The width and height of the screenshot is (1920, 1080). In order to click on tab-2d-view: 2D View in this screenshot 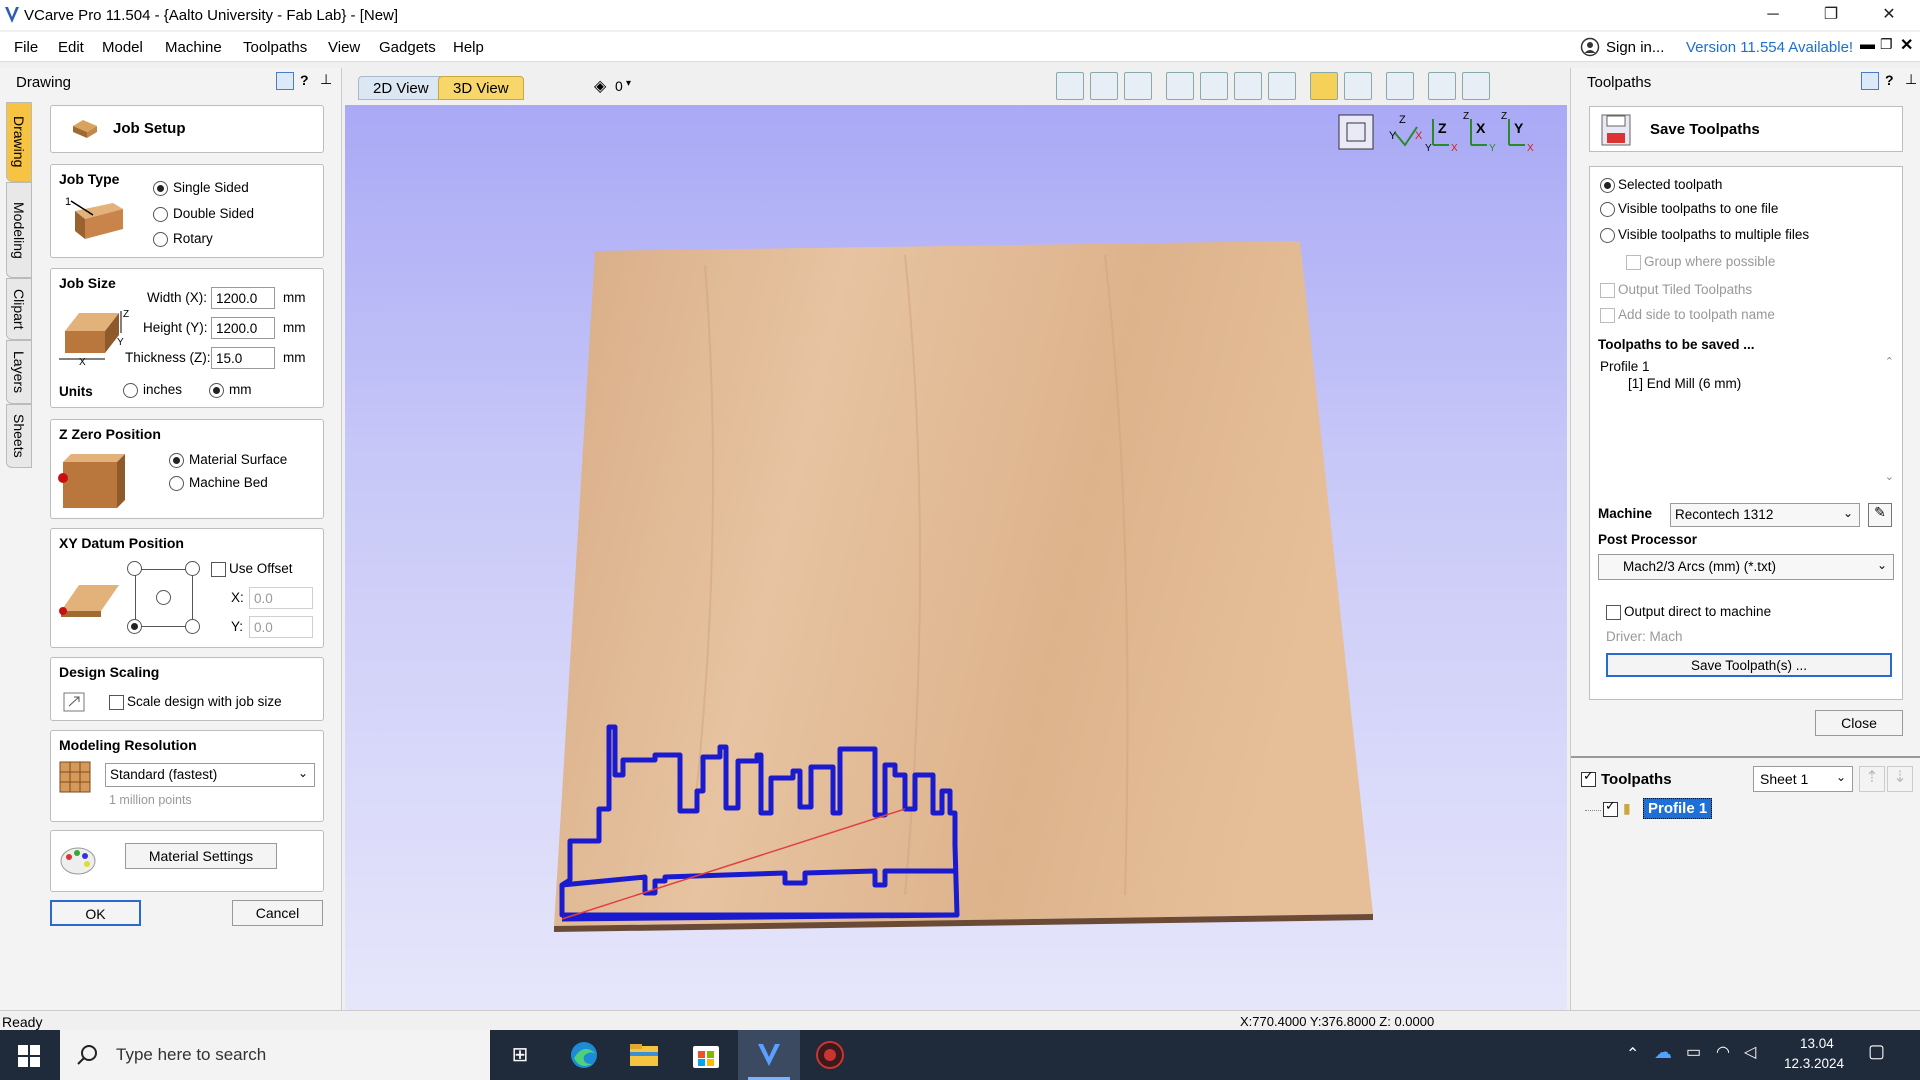, I will do `click(401, 88)`.